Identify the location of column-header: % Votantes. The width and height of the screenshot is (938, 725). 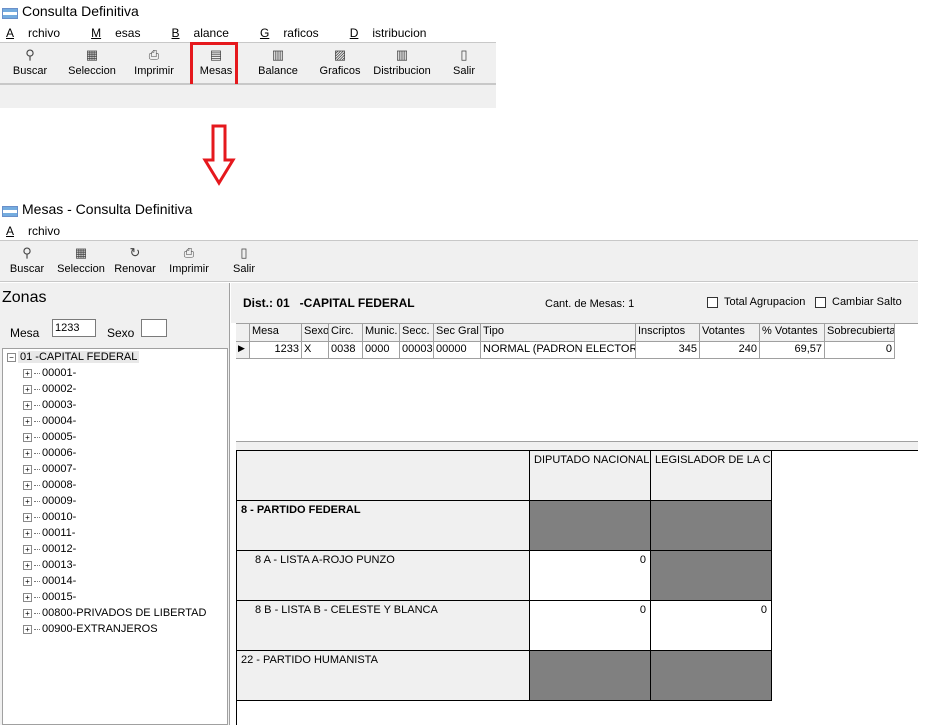
(792, 333).